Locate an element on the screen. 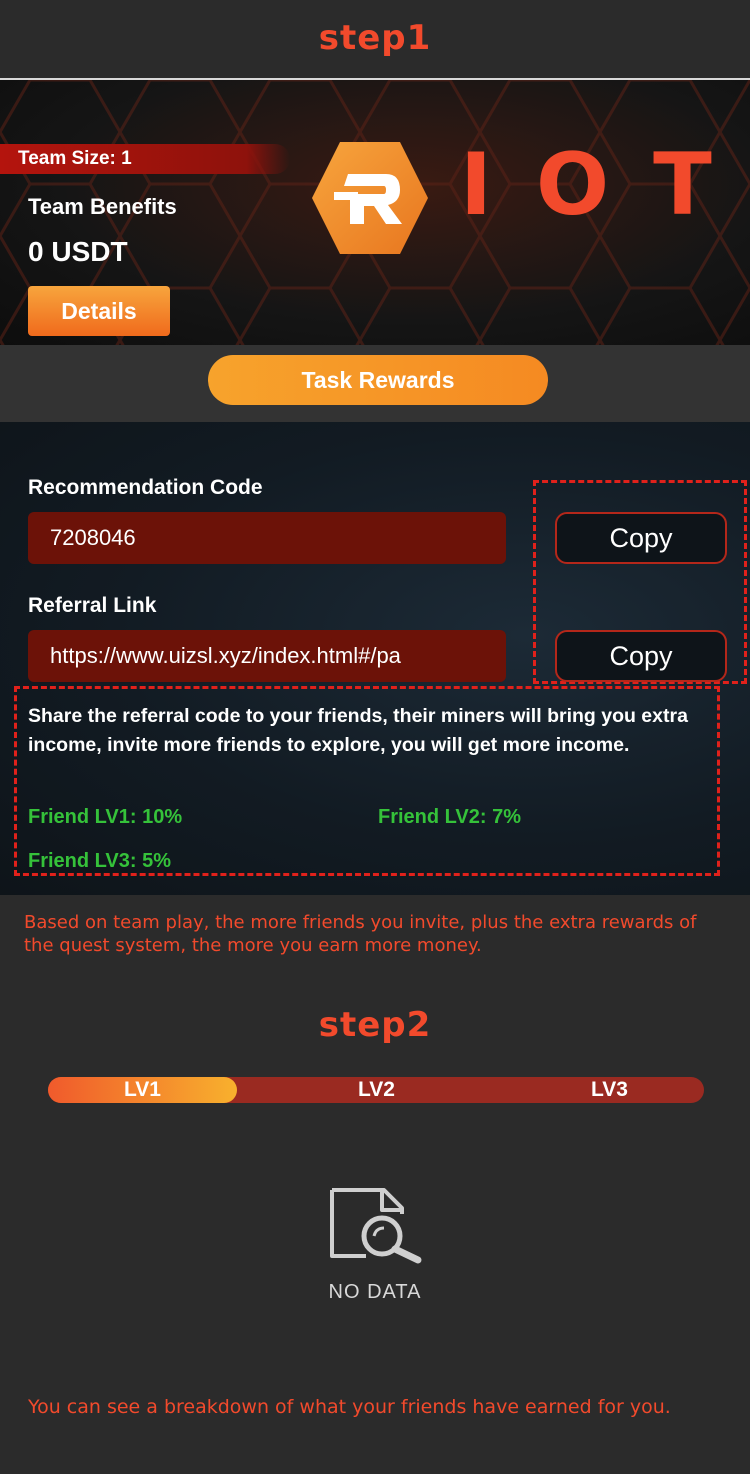  copy-link-button: Copy is located at coordinates (641, 656).